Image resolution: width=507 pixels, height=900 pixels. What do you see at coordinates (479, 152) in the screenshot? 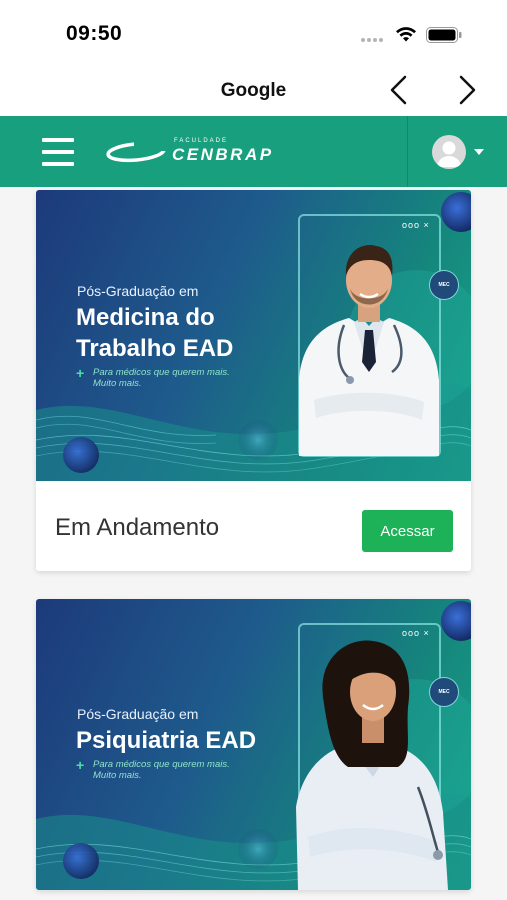
I see `caret-down-icon` at bounding box center [479, 152].